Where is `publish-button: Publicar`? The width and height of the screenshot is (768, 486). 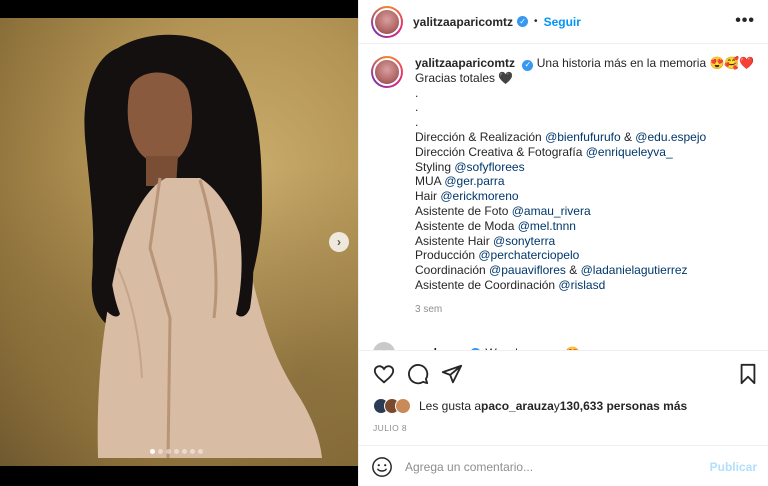 publish-button: Publicar is located at coordinates (733, 467).